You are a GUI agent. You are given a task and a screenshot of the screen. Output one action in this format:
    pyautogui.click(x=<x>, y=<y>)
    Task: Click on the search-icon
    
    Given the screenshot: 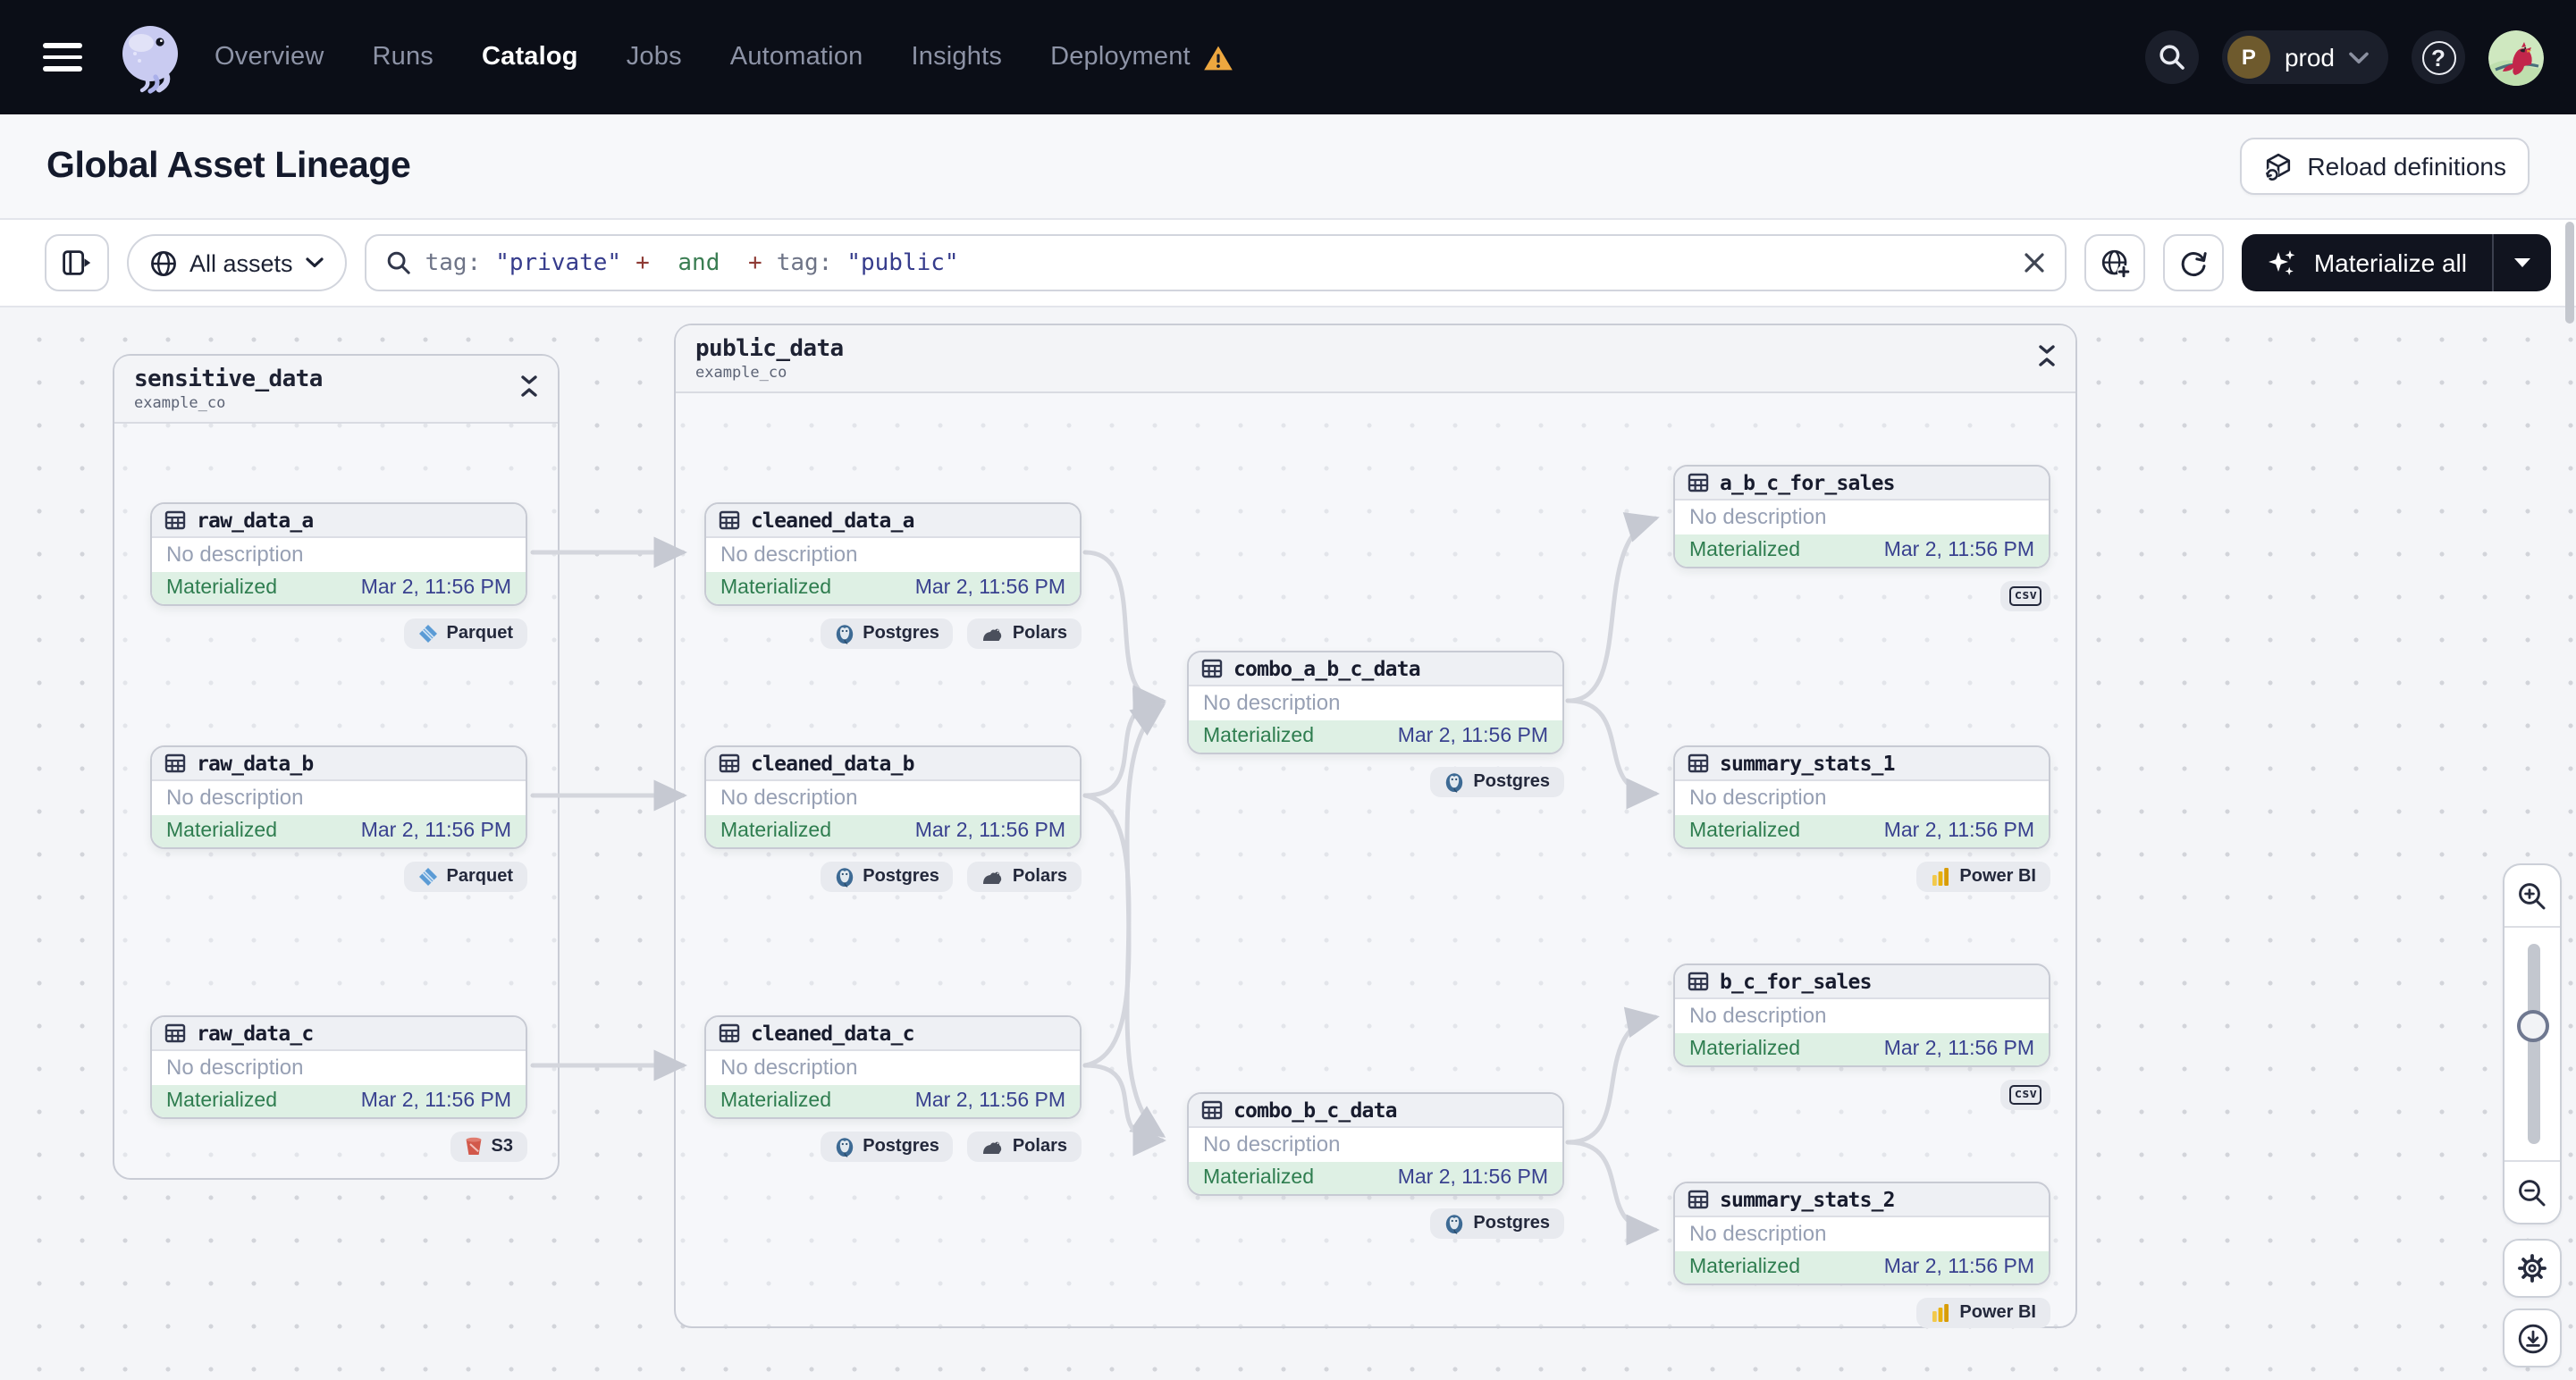 What is the action you would take?
    pyautogui.click(x=399, y=262)
    